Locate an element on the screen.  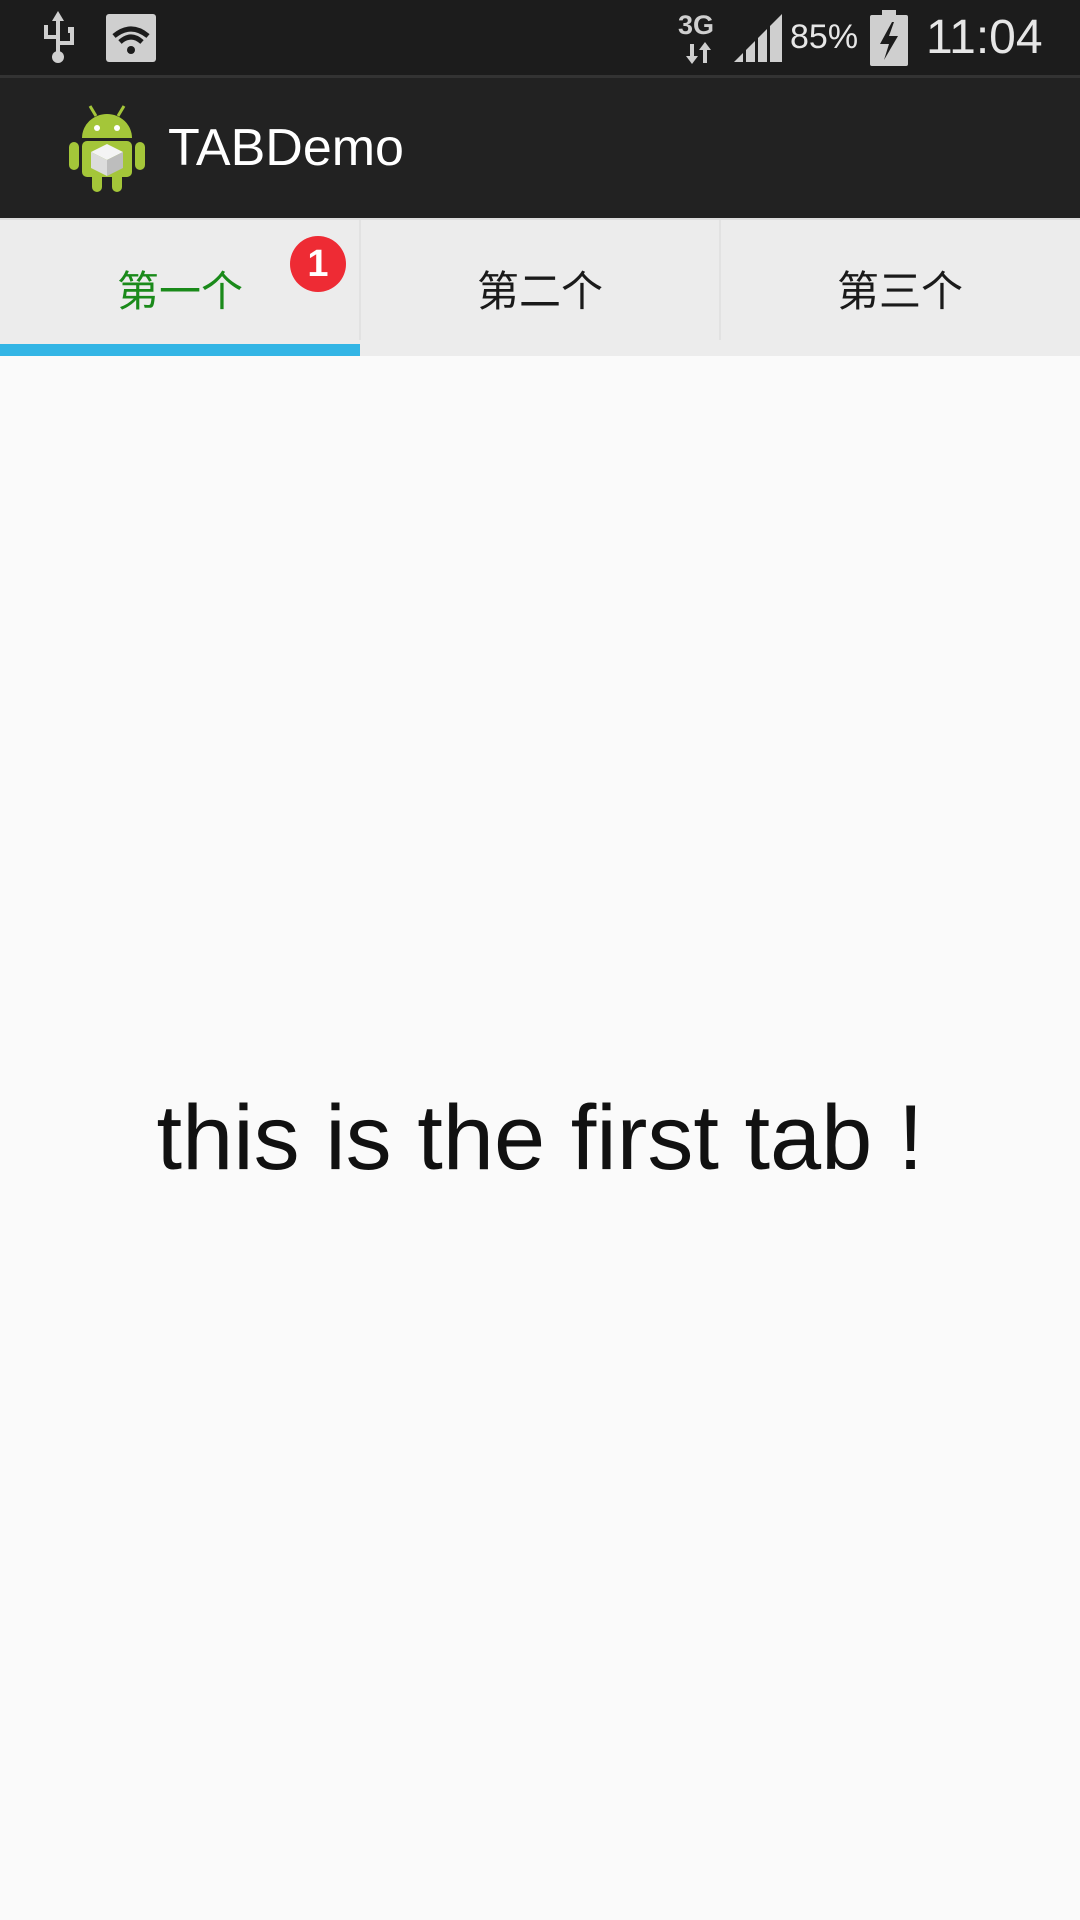
tab-third: 第三个 is located at coordinates (900, 288).